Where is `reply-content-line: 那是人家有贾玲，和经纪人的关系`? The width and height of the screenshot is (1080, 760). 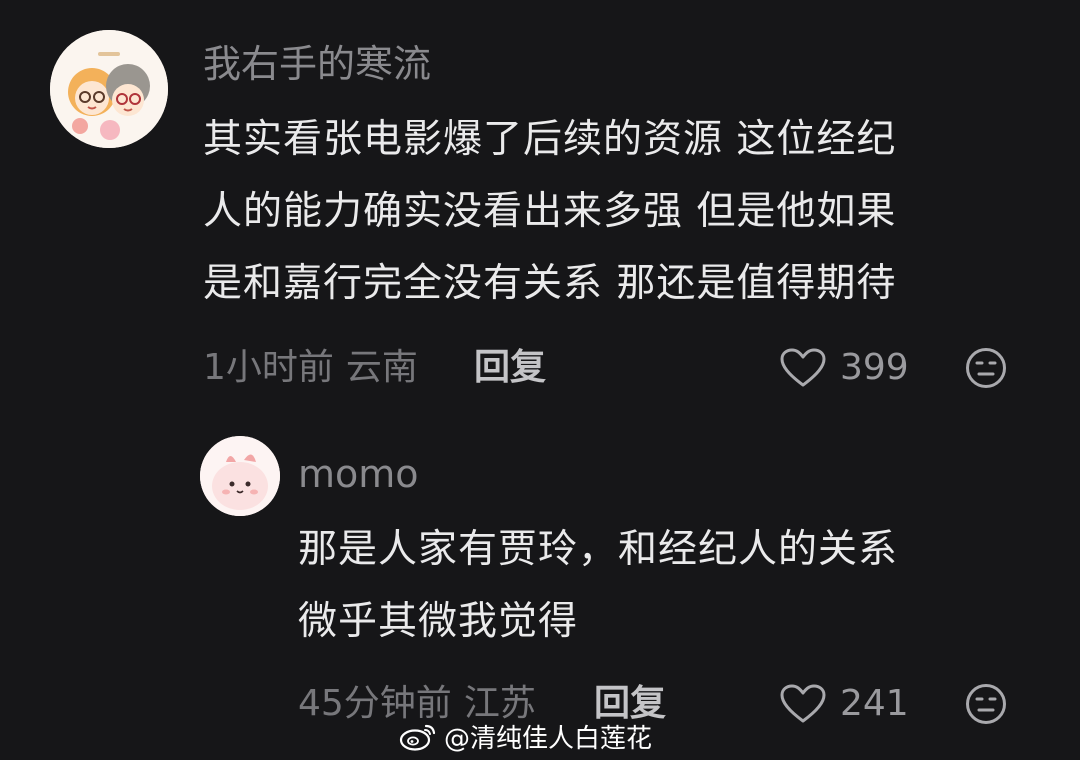
reply-content-line: 那是人家有贾玲，和经纪人的关系 is located at coordinates (598, 549).